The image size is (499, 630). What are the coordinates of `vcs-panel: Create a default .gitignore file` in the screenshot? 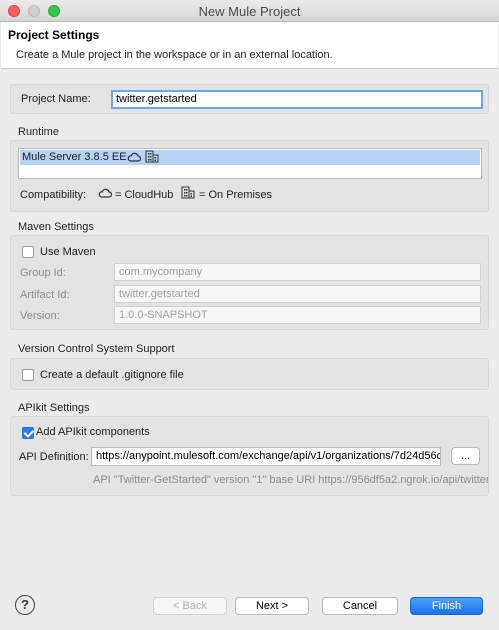 It's located at (249, 374).